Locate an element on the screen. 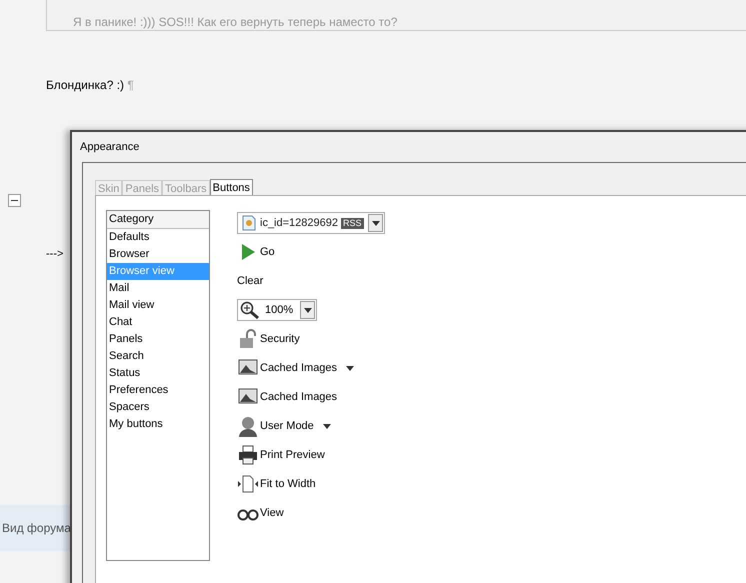  pilcrow-mark: ¶ is located at coordinates (130, 85).